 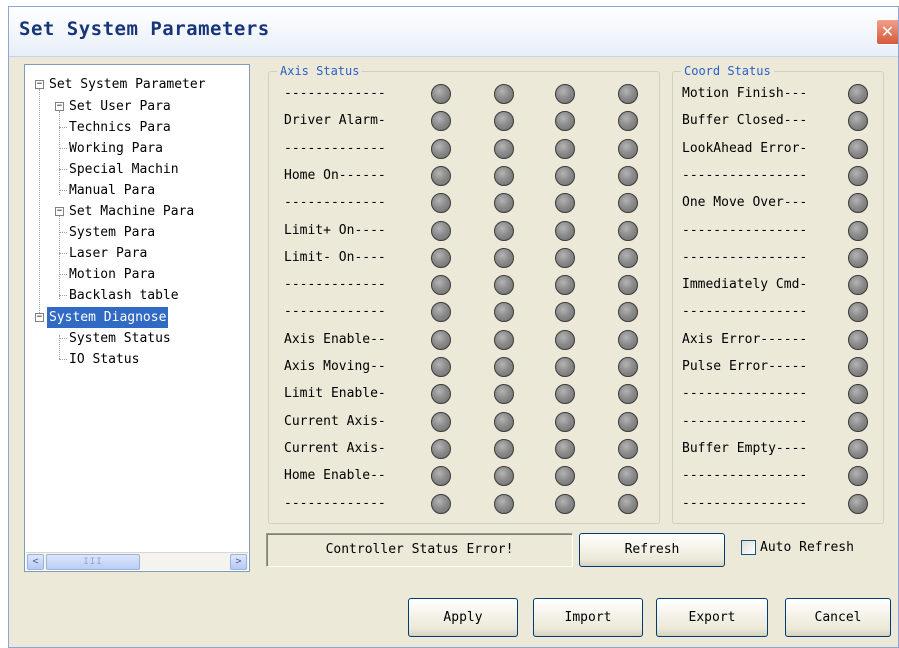 I want to click on coord-status-label: Axis Error------, so click(x=745, y=339).